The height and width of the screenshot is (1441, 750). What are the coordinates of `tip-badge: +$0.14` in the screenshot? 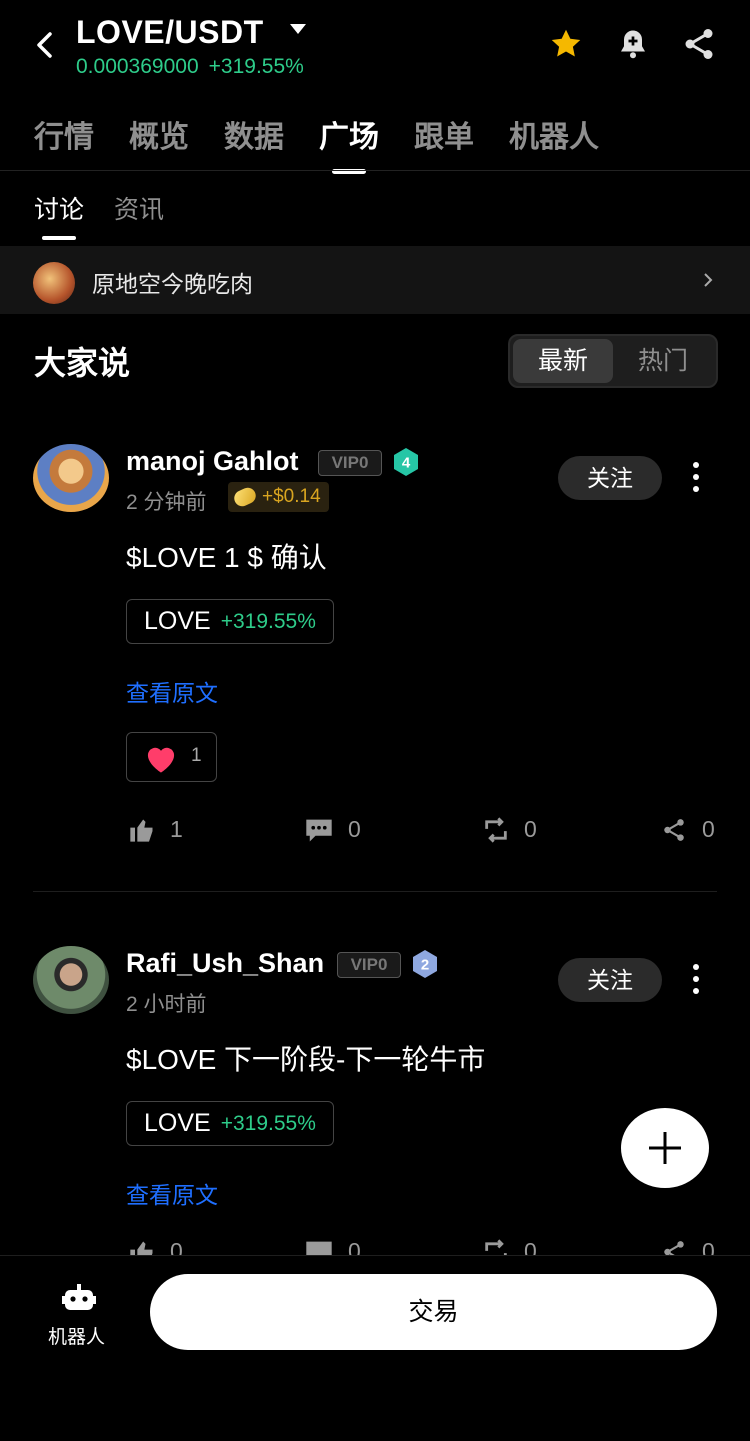 It's located at (278, 497).